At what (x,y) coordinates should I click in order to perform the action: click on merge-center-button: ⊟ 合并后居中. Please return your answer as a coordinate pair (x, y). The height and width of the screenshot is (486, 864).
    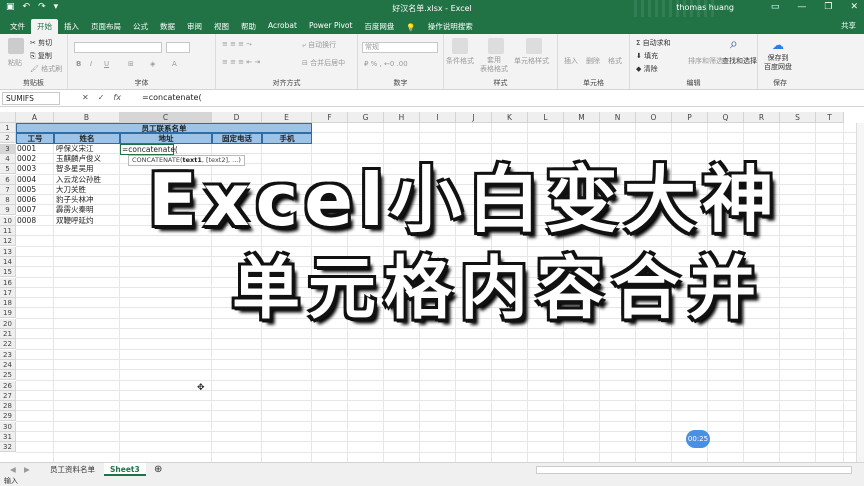
    Looking at the image, I should click on (323, 63).